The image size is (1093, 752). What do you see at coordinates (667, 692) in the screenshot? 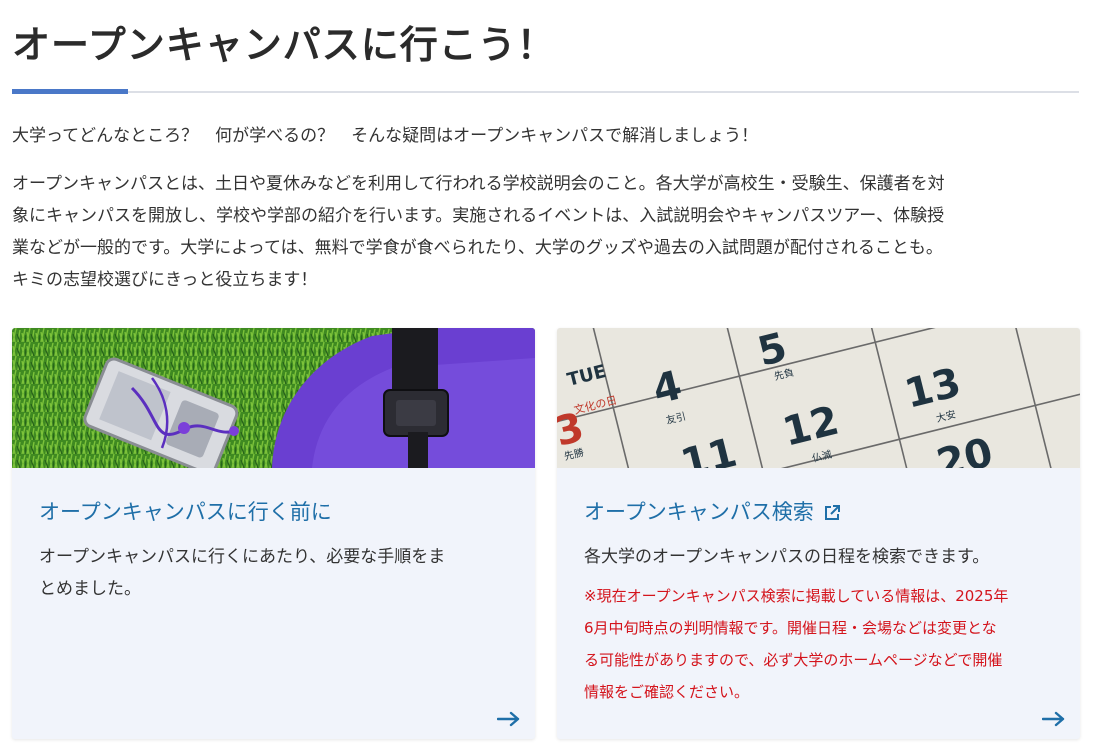
I see `card-note-line: 情報をご確認ください。` at bounding box center [667, 692].